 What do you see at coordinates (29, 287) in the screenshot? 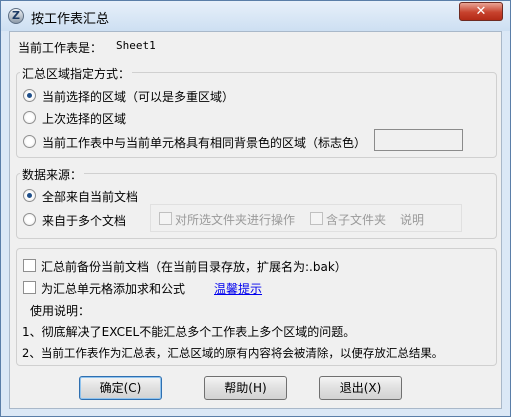
I see `checkbox-add-formula` at bounding box center [29, 287].